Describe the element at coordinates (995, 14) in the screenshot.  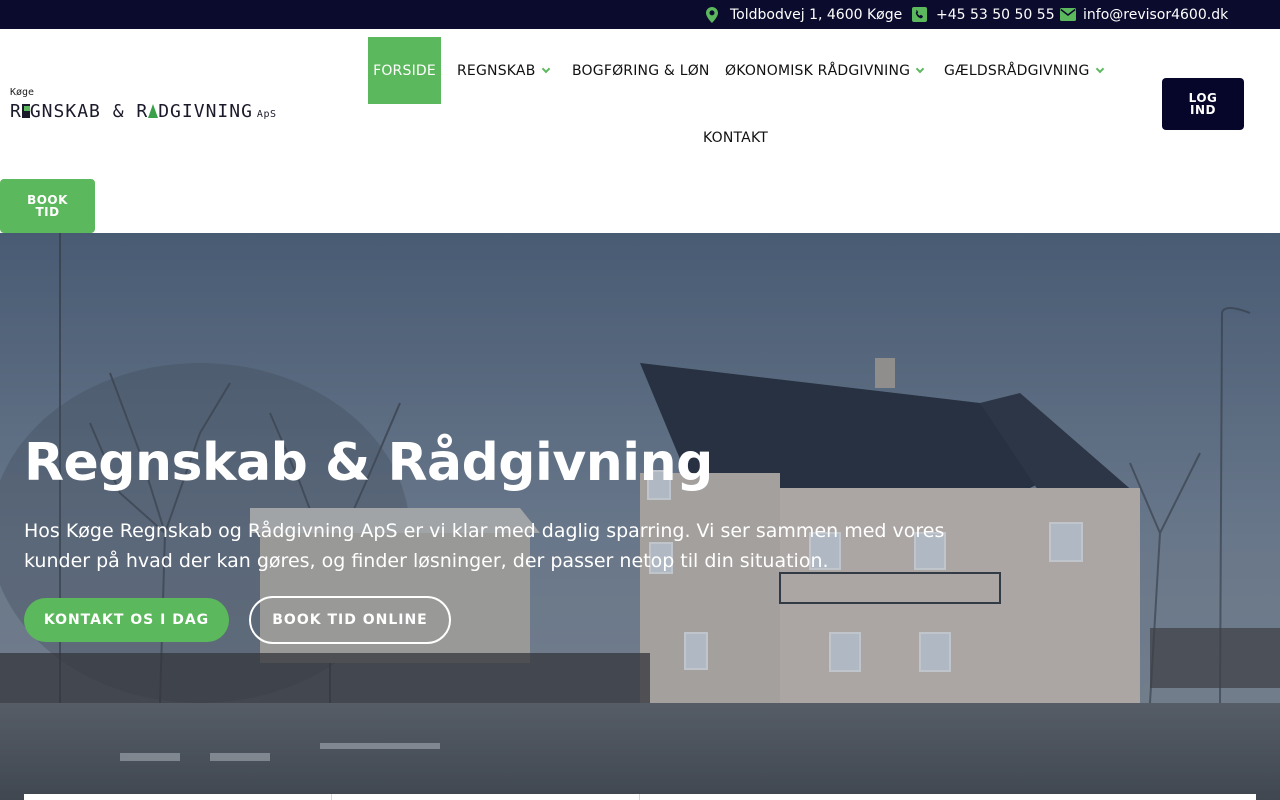
I see `phone-text: +45 53 50 50 55` at that location.